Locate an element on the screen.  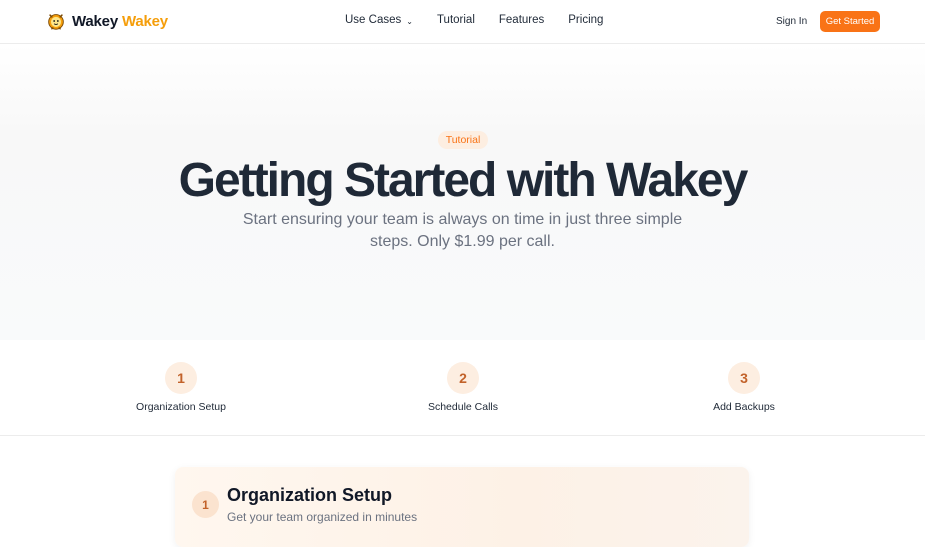
nav-features: Features is located at coordinates (521, 20).